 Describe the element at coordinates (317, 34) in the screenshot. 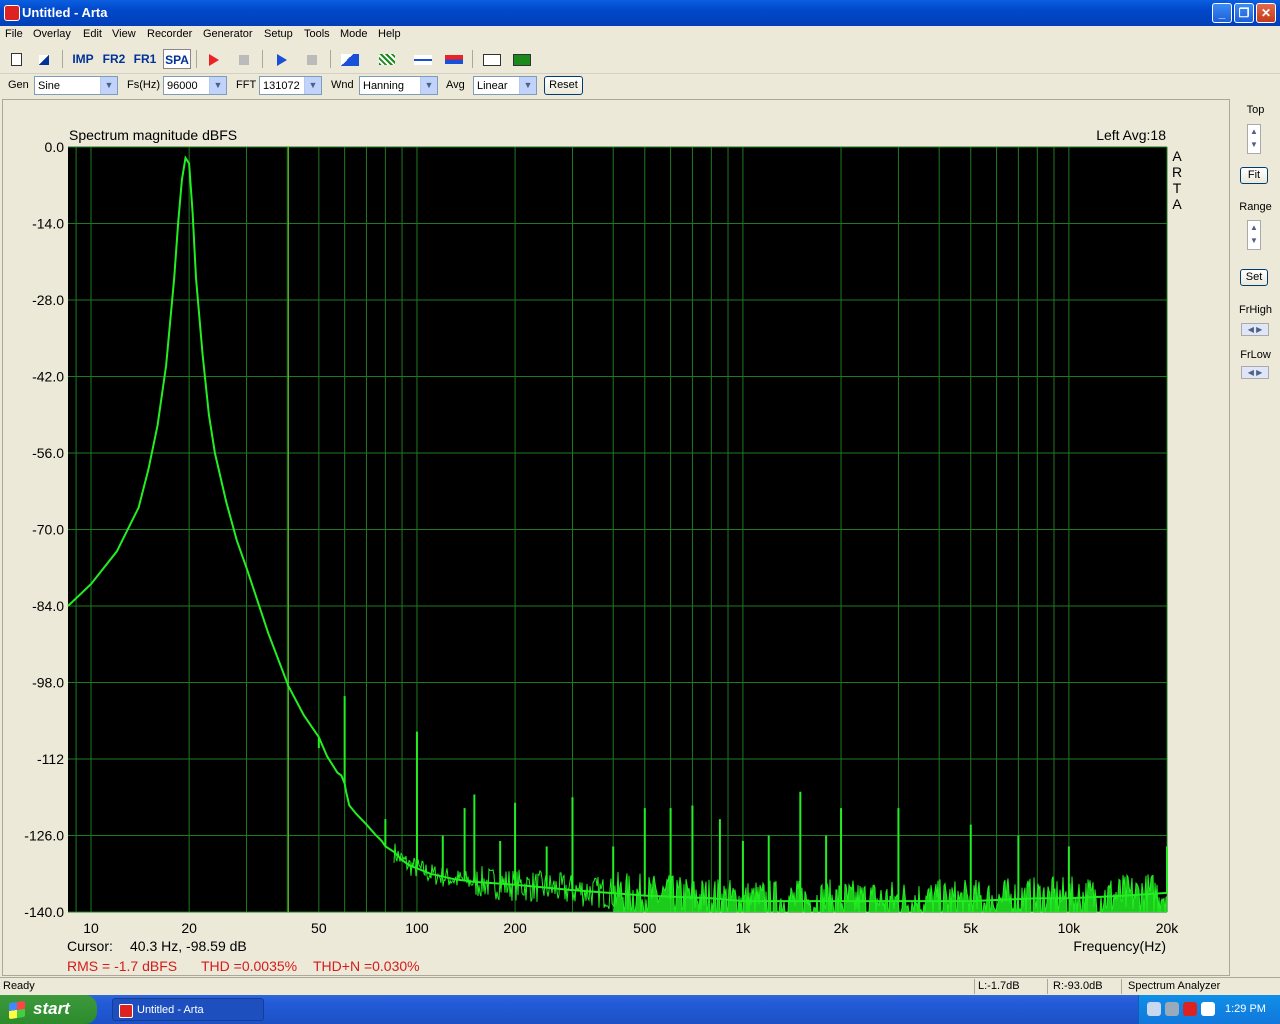

I see `menu-tools: Tools` at that location.